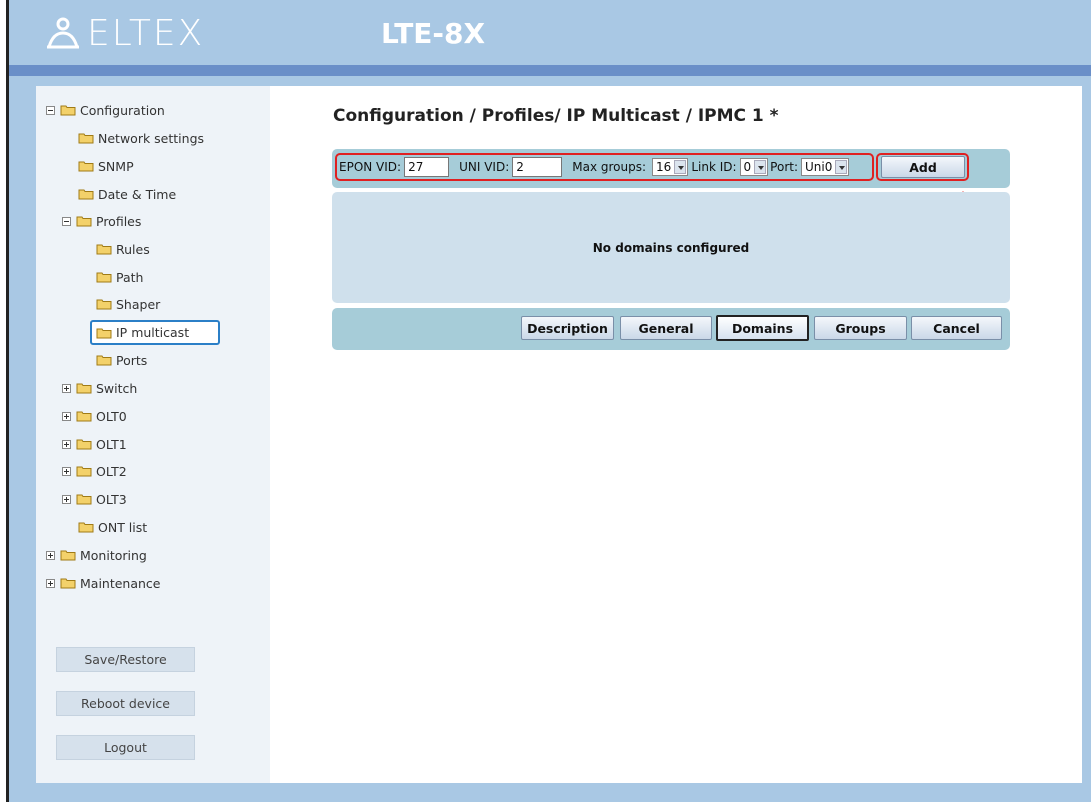  What do you see at coordinates (609, 167) in the screenshot?
I see `max-groups-label: Max groups:` at bounding box center [609, 167].